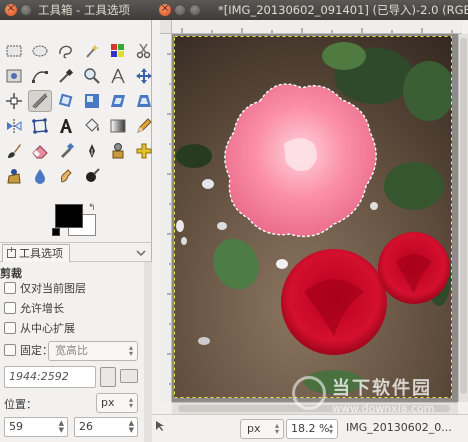 The width and height of the screenshot is (468, 442). What do you see at coordinates (10, 350) in the screenshot?
I see `fixed-checkbox` at bounding box center [10, 350].